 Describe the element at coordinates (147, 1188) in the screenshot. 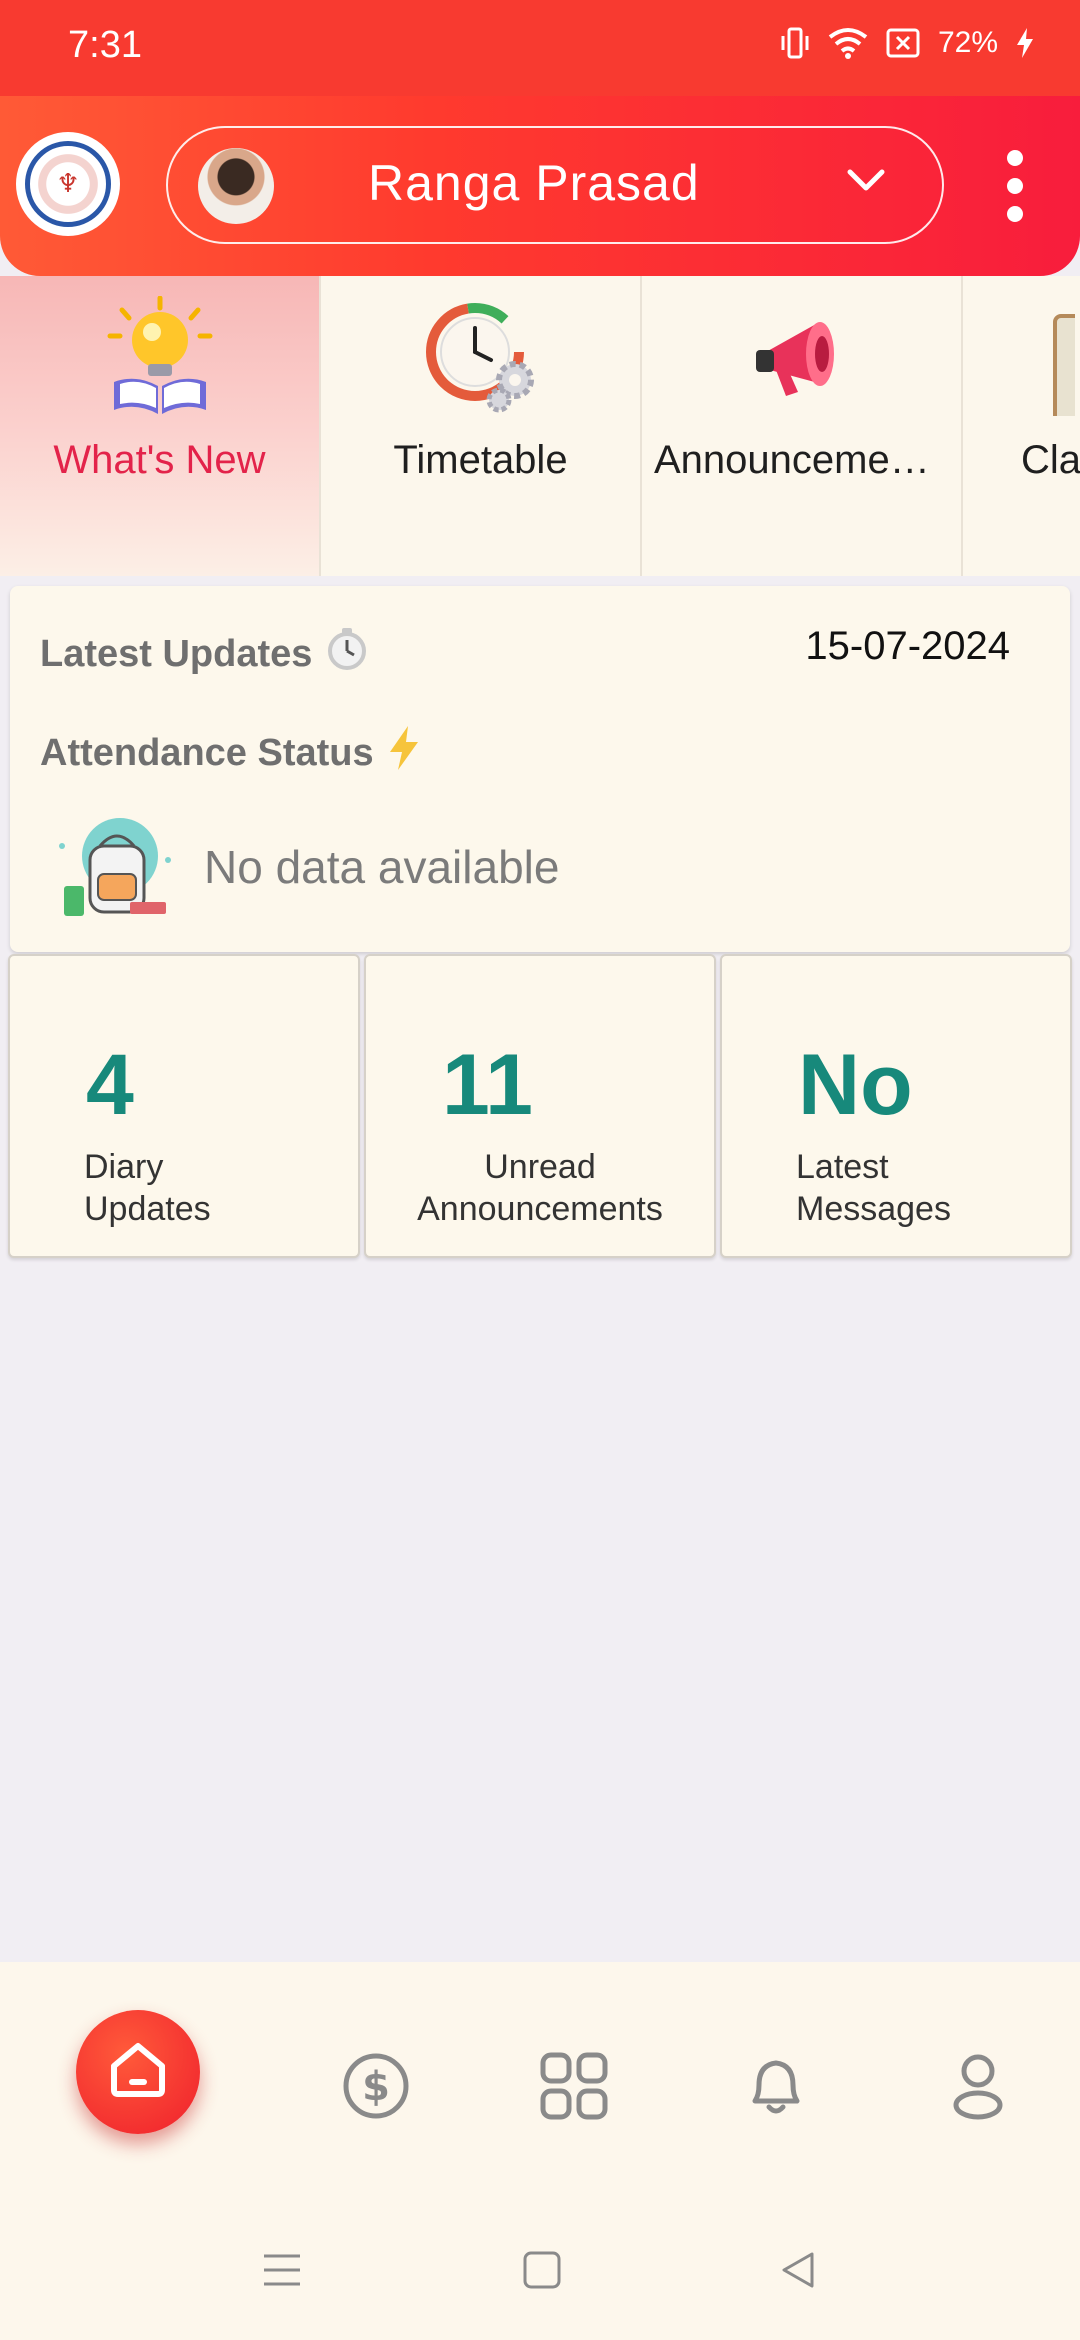

I see `stat-label: Diary Updates` at that location.